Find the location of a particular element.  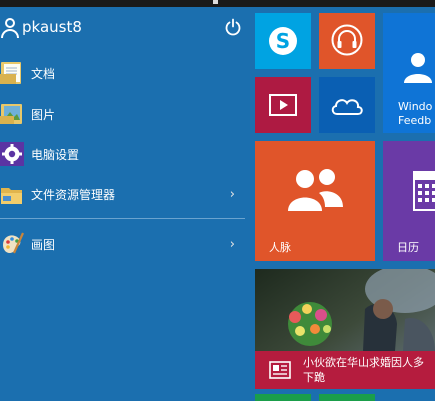

resize-grip is located at coordinates (215, 2).